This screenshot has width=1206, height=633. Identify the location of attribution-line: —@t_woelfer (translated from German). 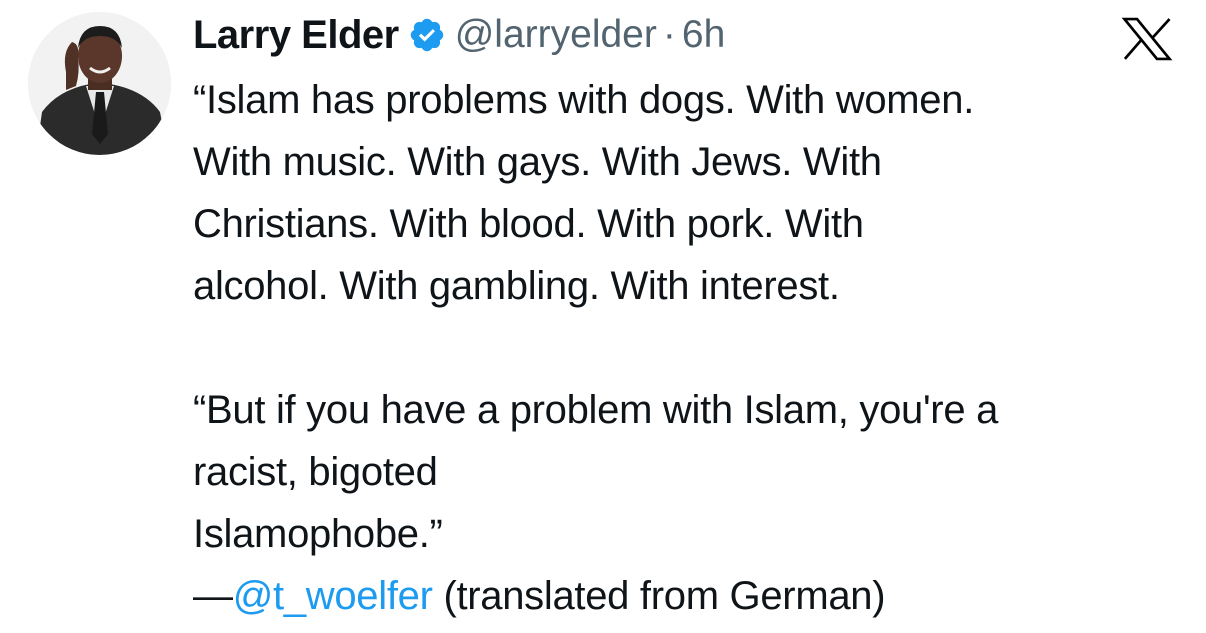
(693, 596).